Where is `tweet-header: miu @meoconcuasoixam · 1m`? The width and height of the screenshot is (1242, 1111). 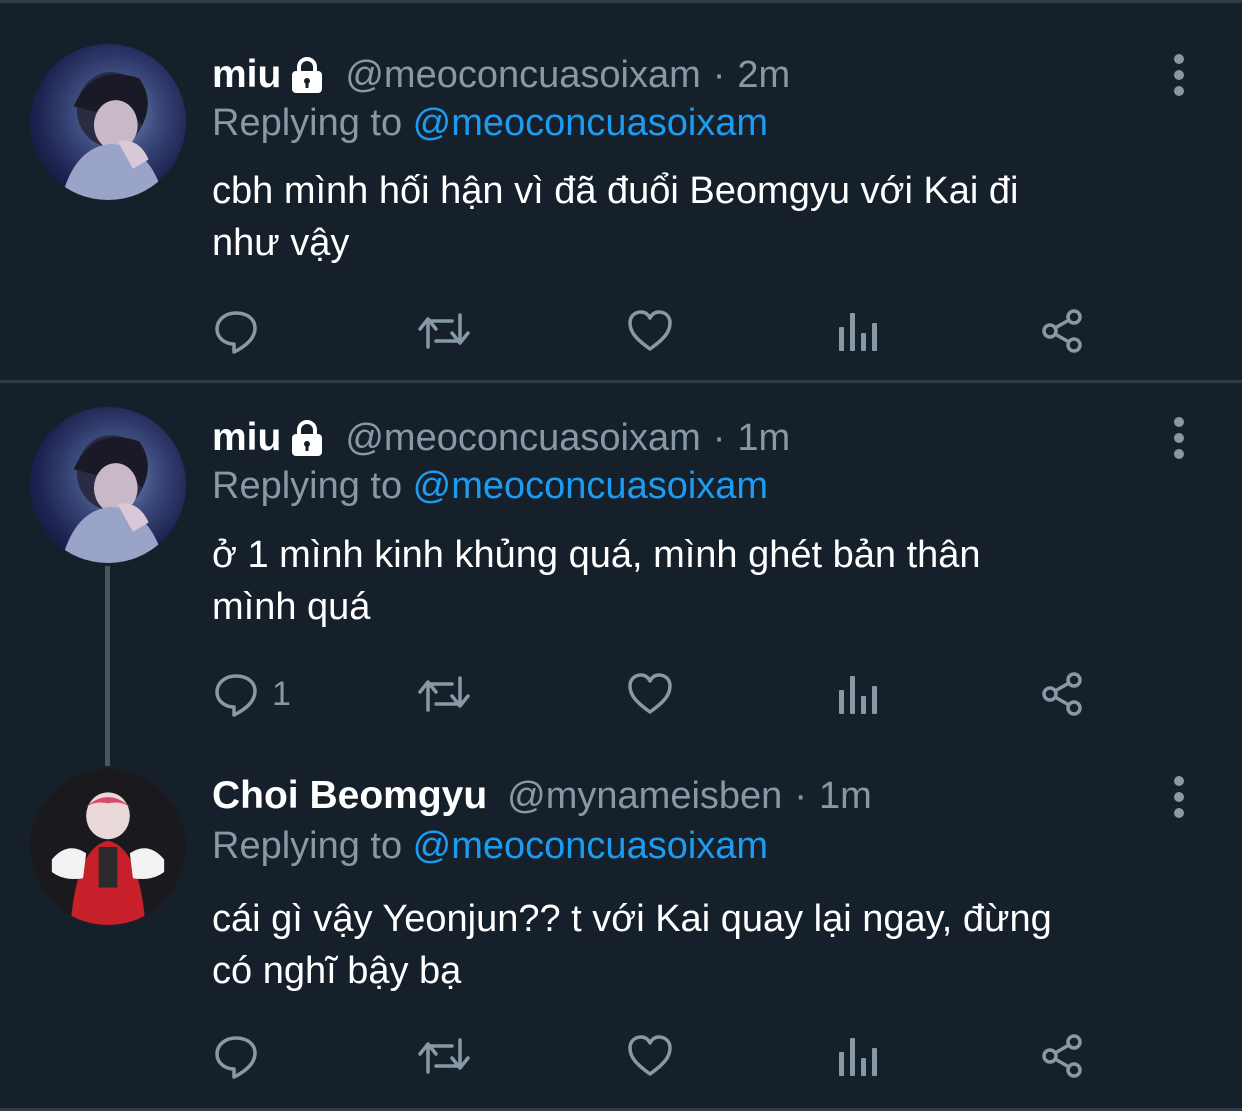
tweet-header: miu @meoconcuasoixam · 1m is located at coordinates (501, 438).